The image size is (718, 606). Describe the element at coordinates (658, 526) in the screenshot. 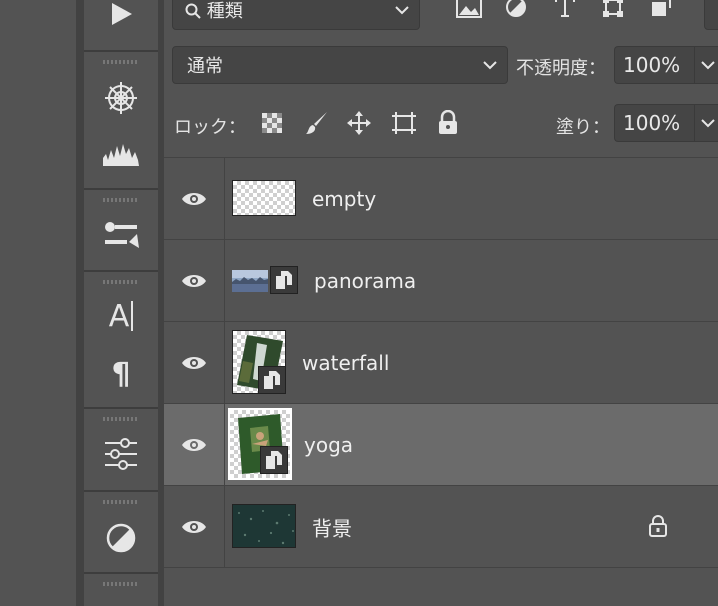

I see `layer-lock-icon` at that location.